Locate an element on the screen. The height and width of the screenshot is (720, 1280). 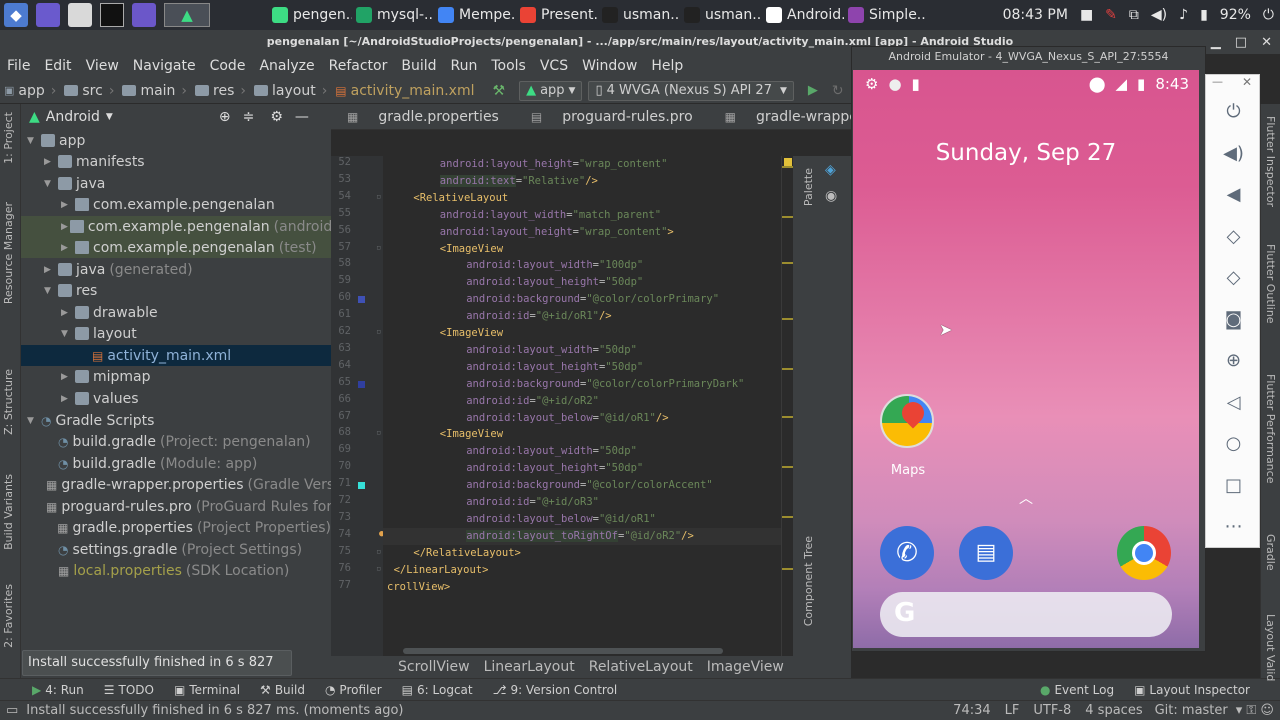
hide-panel-icon: — is located at coordinates (302, 117).